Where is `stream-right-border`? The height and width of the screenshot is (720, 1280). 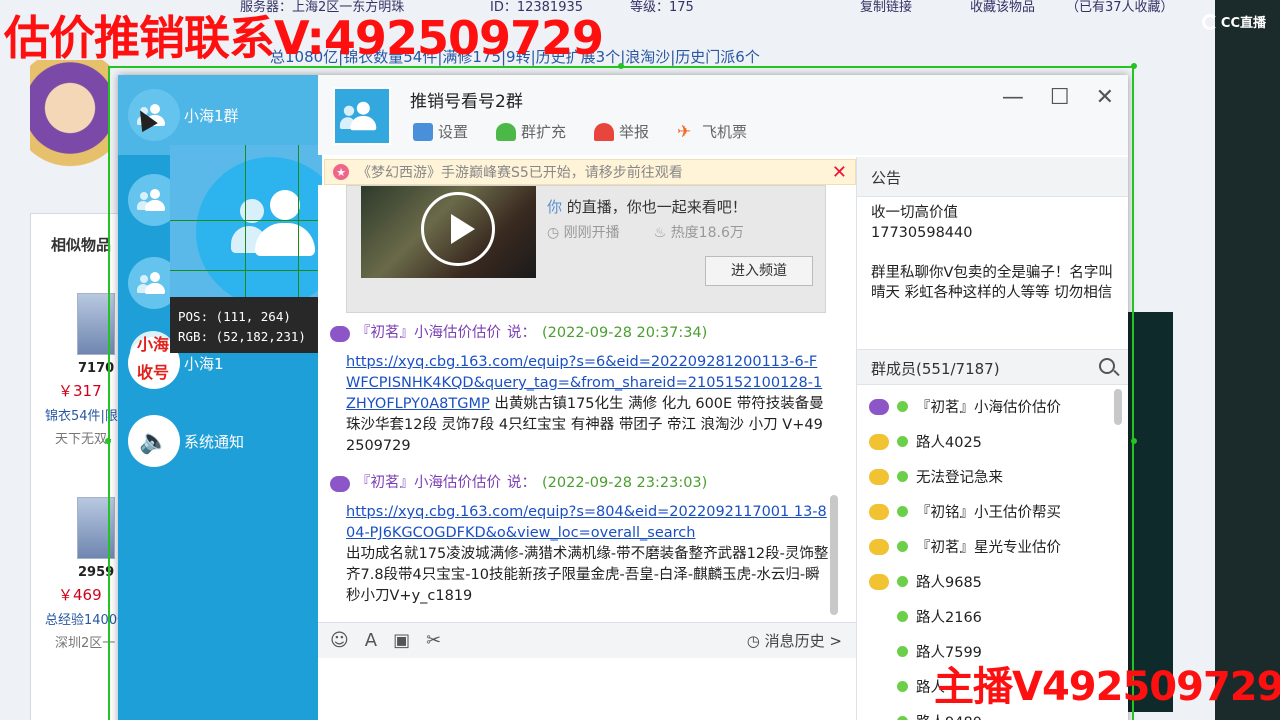
stream-right-border is located at coordinates (1247, 360).